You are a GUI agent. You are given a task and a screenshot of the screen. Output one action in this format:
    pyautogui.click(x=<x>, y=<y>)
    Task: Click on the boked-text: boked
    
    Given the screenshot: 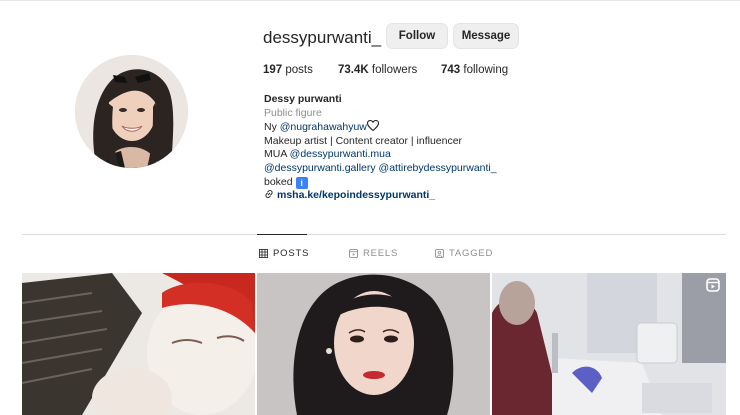 What is the action you would take?
    pyautogui.click(x=278, y=181)
    